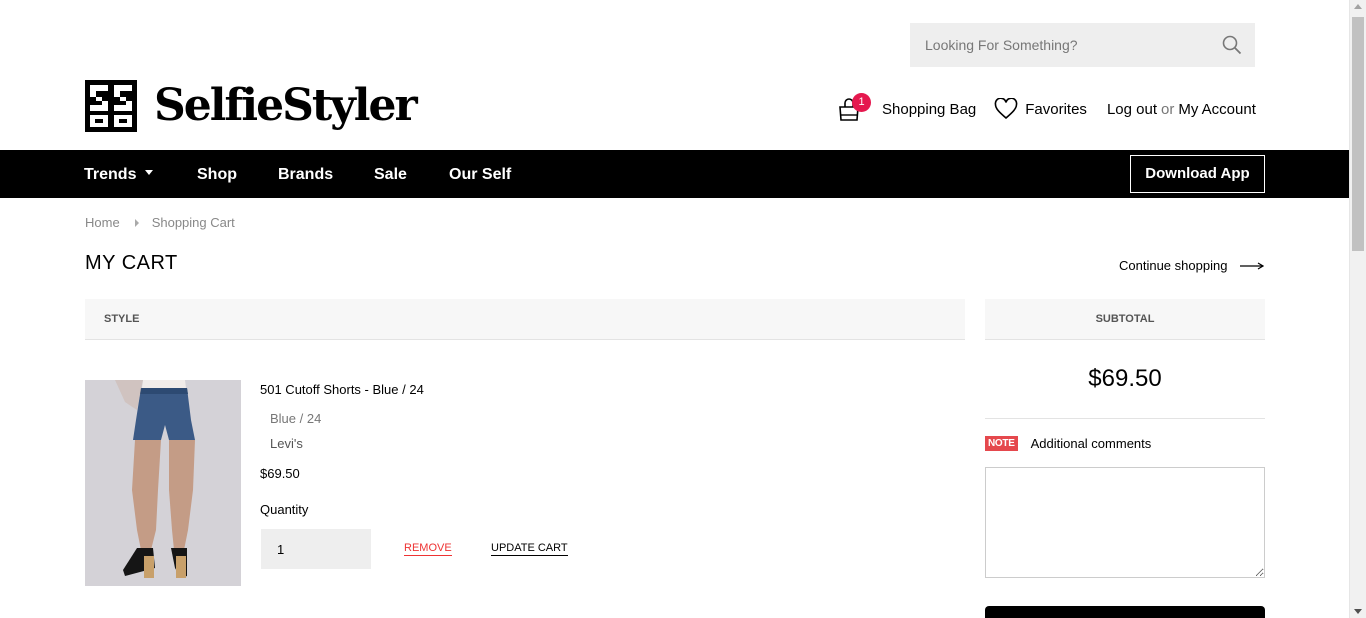 This screenshot has height=618, width=1366. I want to click on scroll-down-icon, so click(1358, 611).